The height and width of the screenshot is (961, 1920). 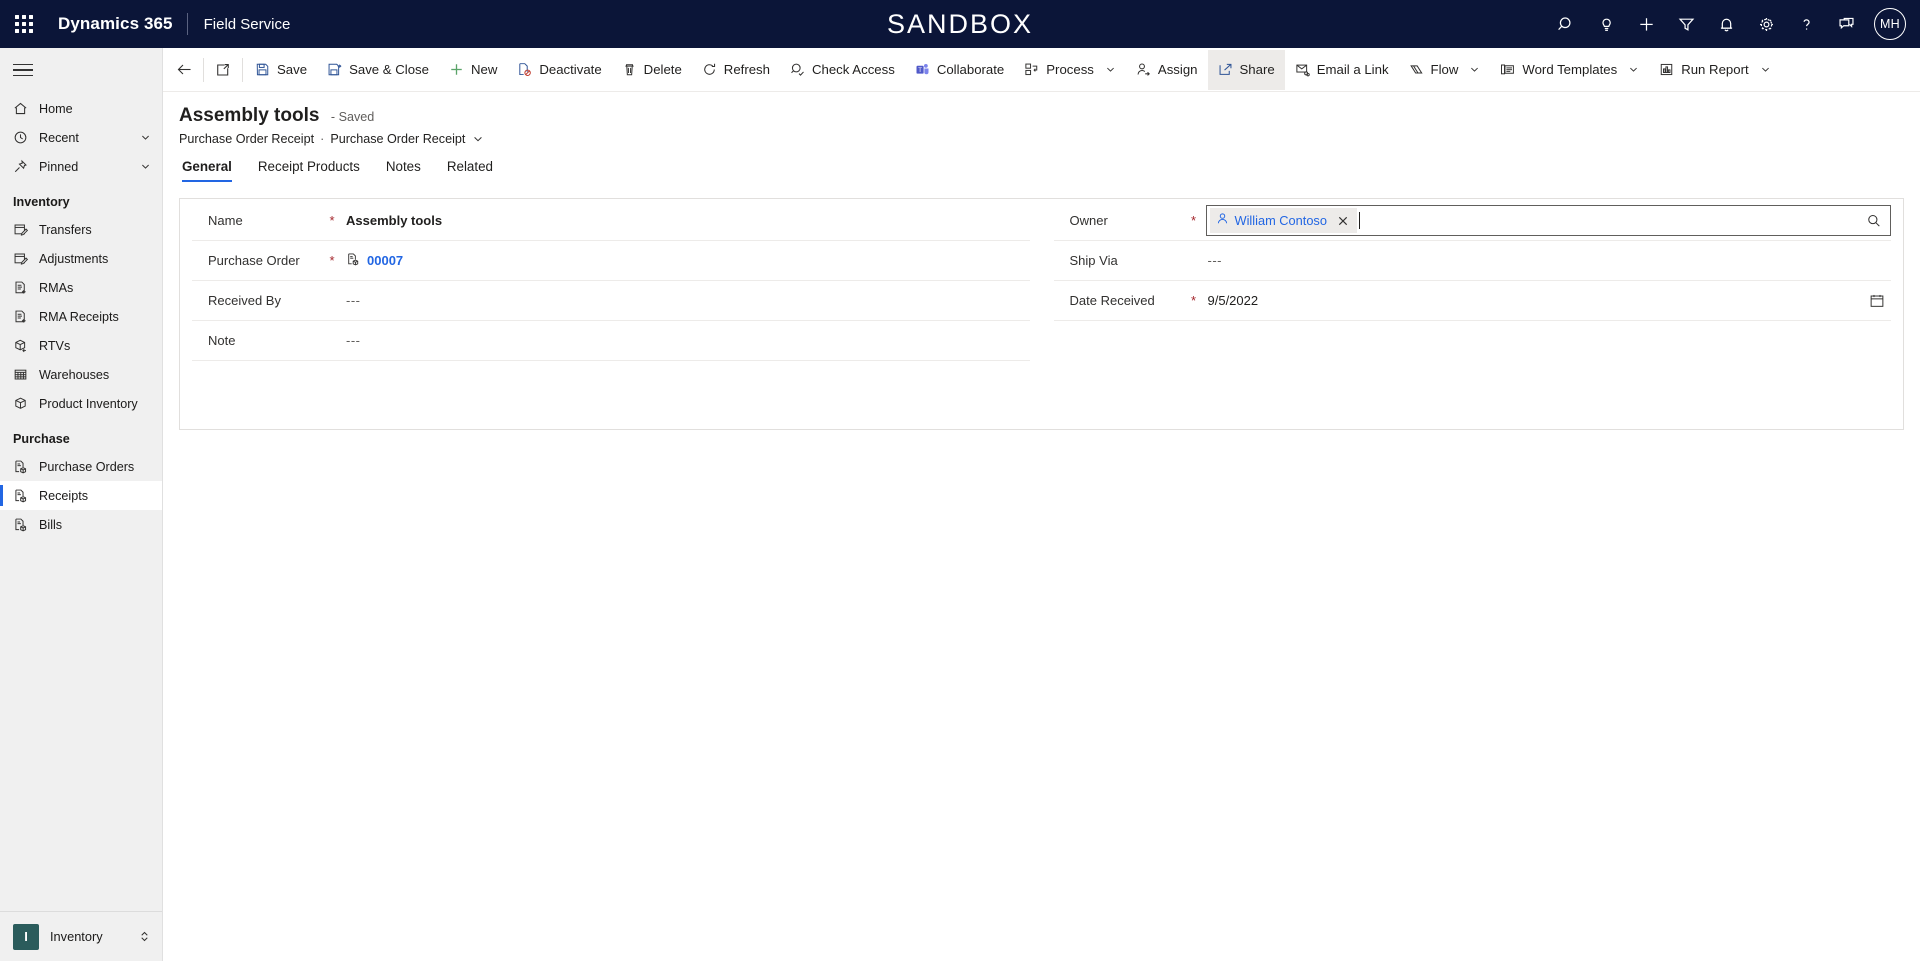 What do you see at coordinates (65, 229) in the screenshot?
I see `sidebar-item-label: Transfers` at bounding box center [65, 229].